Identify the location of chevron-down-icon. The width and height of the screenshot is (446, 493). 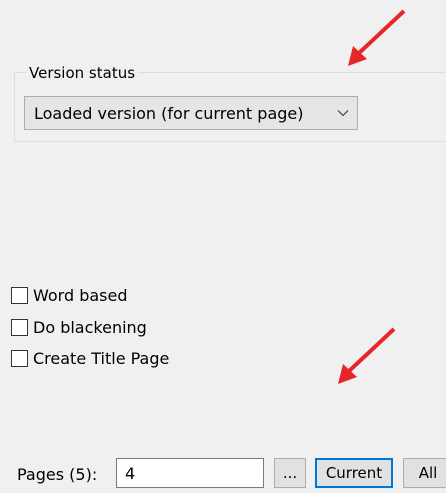
(343, 113).